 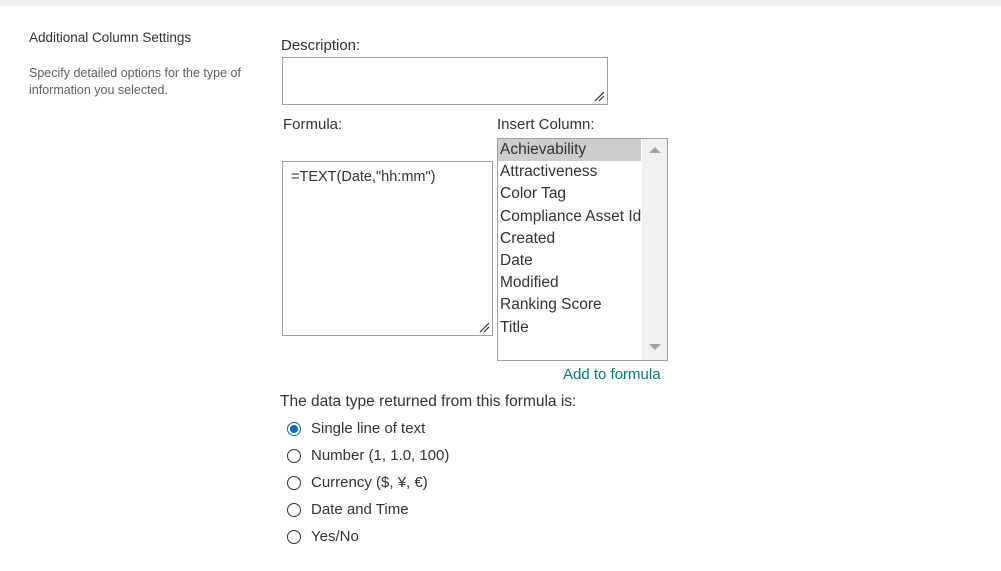 What do you see at coordinates (569, 283) in the screenshot?
I see `column-option: Modified` at bounding box center [569, 283].